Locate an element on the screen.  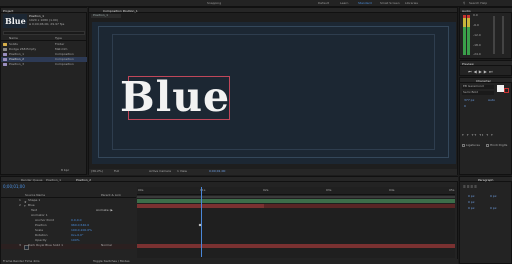
thumbnail-title: Blue is located at coordinates (15, 21).